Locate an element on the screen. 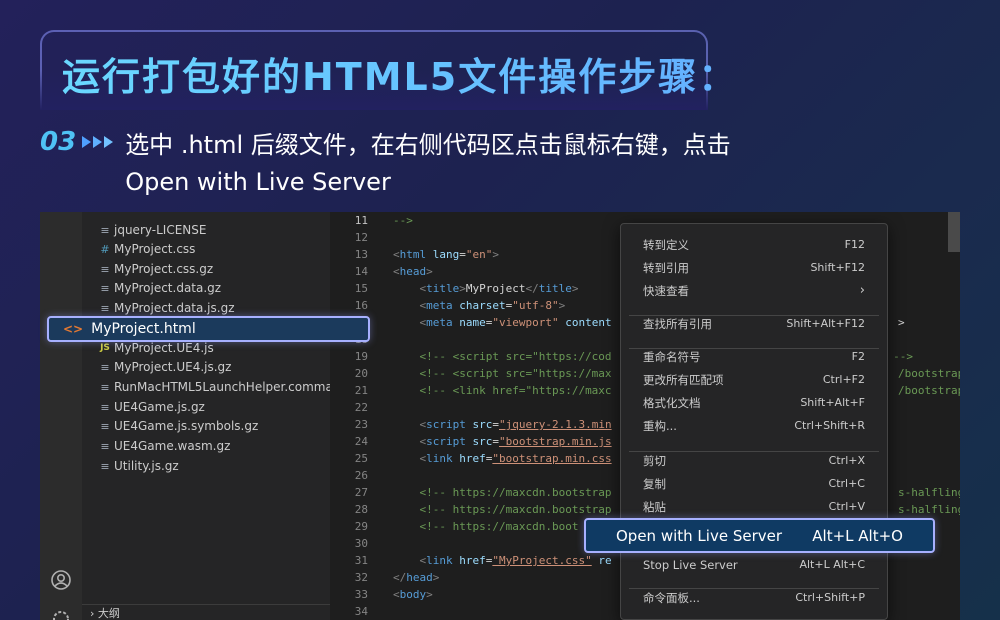 This screenshot has height=620, width=1000. file-item: ≡ MyProject.UE4.js.gz is located at coordinates (164, 367).